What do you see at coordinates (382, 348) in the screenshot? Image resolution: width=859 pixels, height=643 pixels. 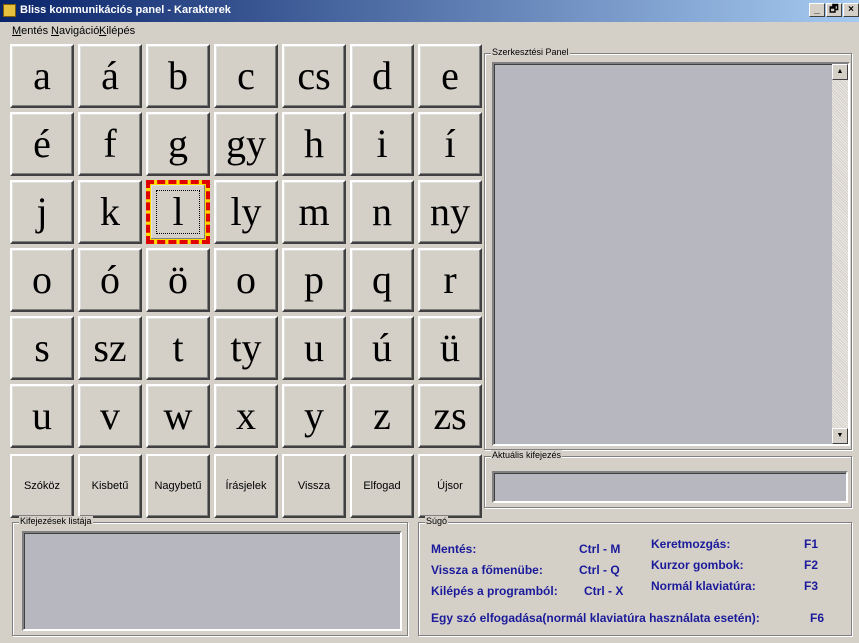 I see `character-button: ú` at bounding box center [382, 348].